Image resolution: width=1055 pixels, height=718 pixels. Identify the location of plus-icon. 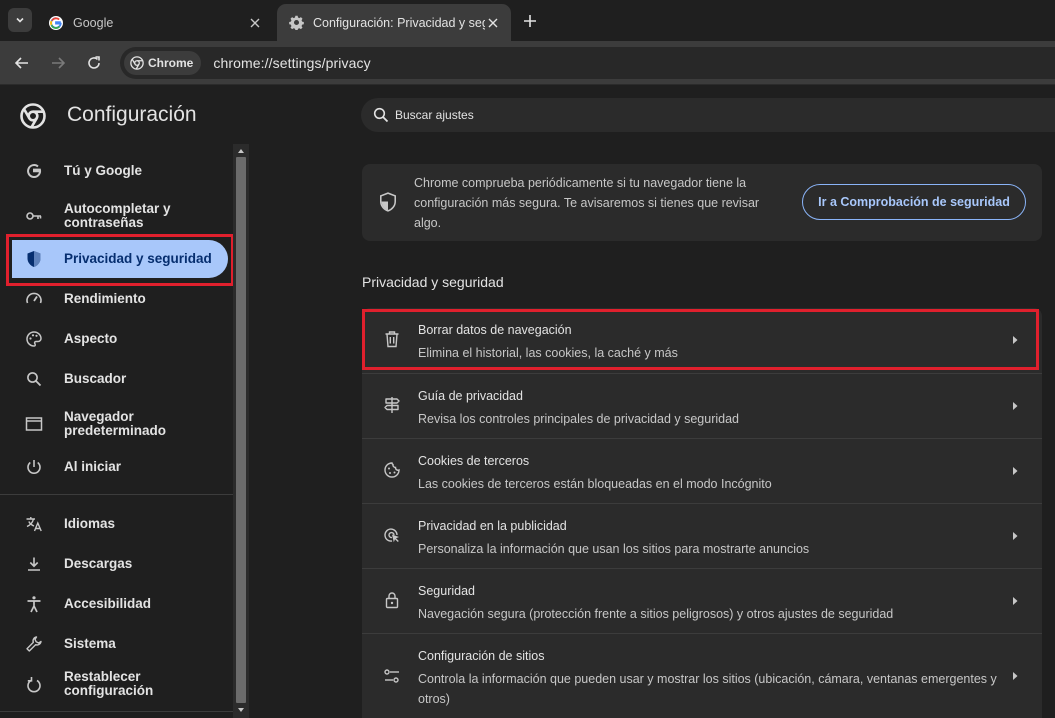
(530, 21).